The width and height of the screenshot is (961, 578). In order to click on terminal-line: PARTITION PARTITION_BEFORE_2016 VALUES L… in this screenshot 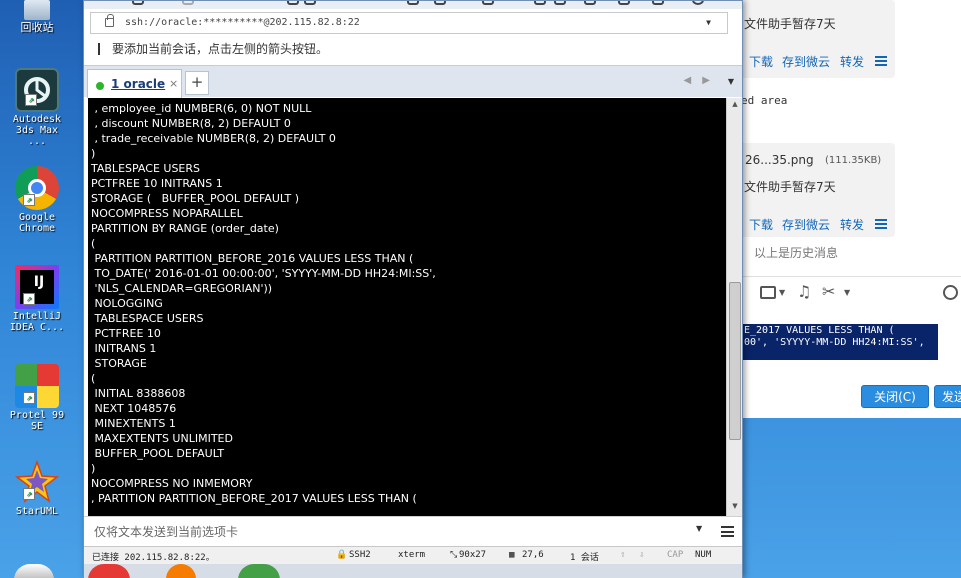, I will do `click(252, 258)`.